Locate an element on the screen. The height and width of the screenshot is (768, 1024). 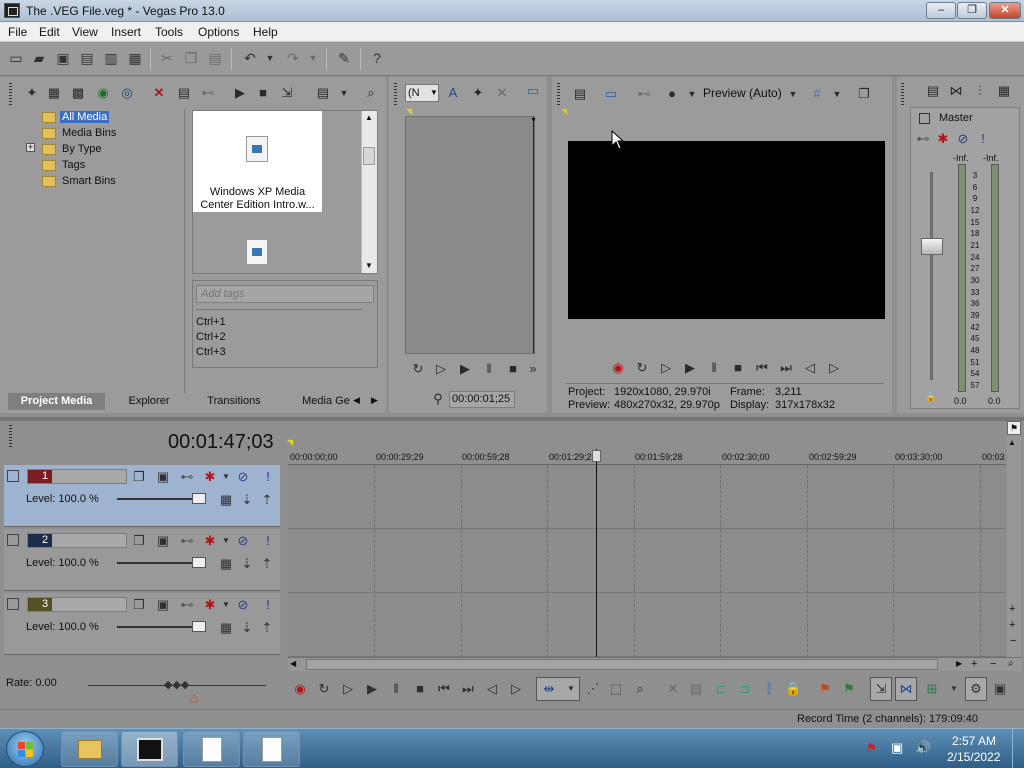
tab-project-media: Project Media is located at coordinates (56, 401).